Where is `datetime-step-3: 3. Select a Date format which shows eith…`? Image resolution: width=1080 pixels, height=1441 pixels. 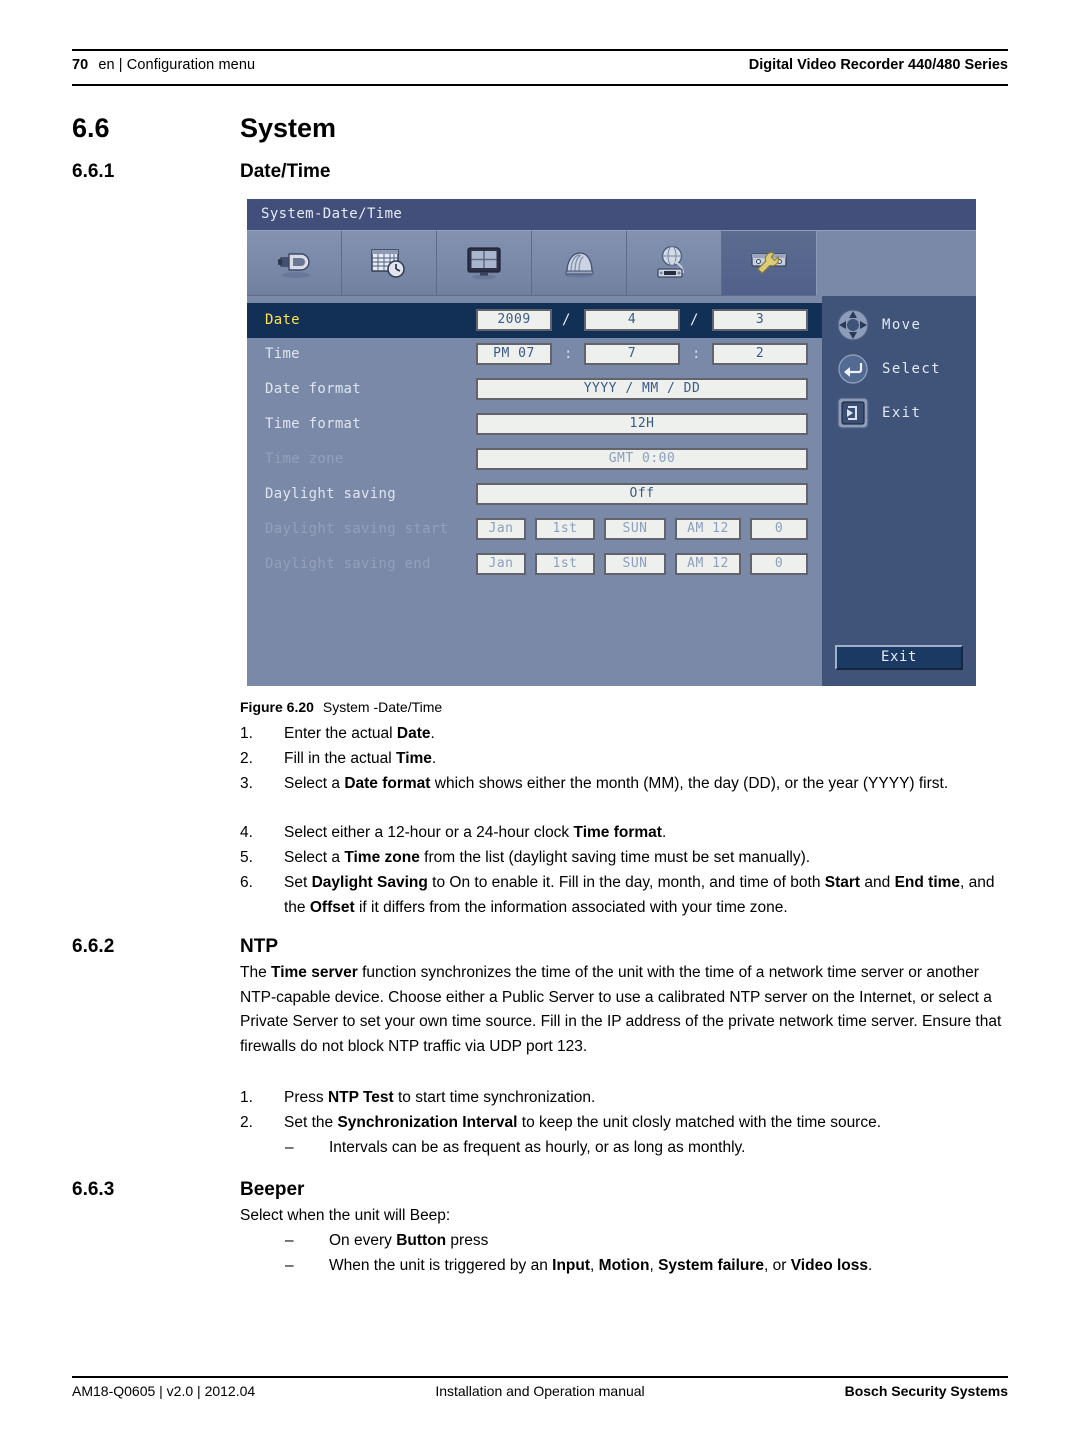
datetime-step-3: 3. Select a Date format which shows eith… is located at coordinates (624, 784).